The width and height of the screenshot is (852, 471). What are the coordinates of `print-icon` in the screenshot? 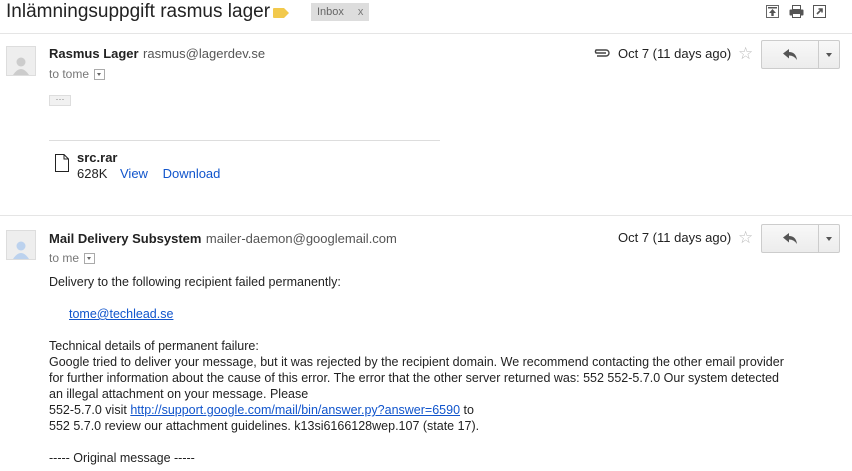 It's located at (796, 11).